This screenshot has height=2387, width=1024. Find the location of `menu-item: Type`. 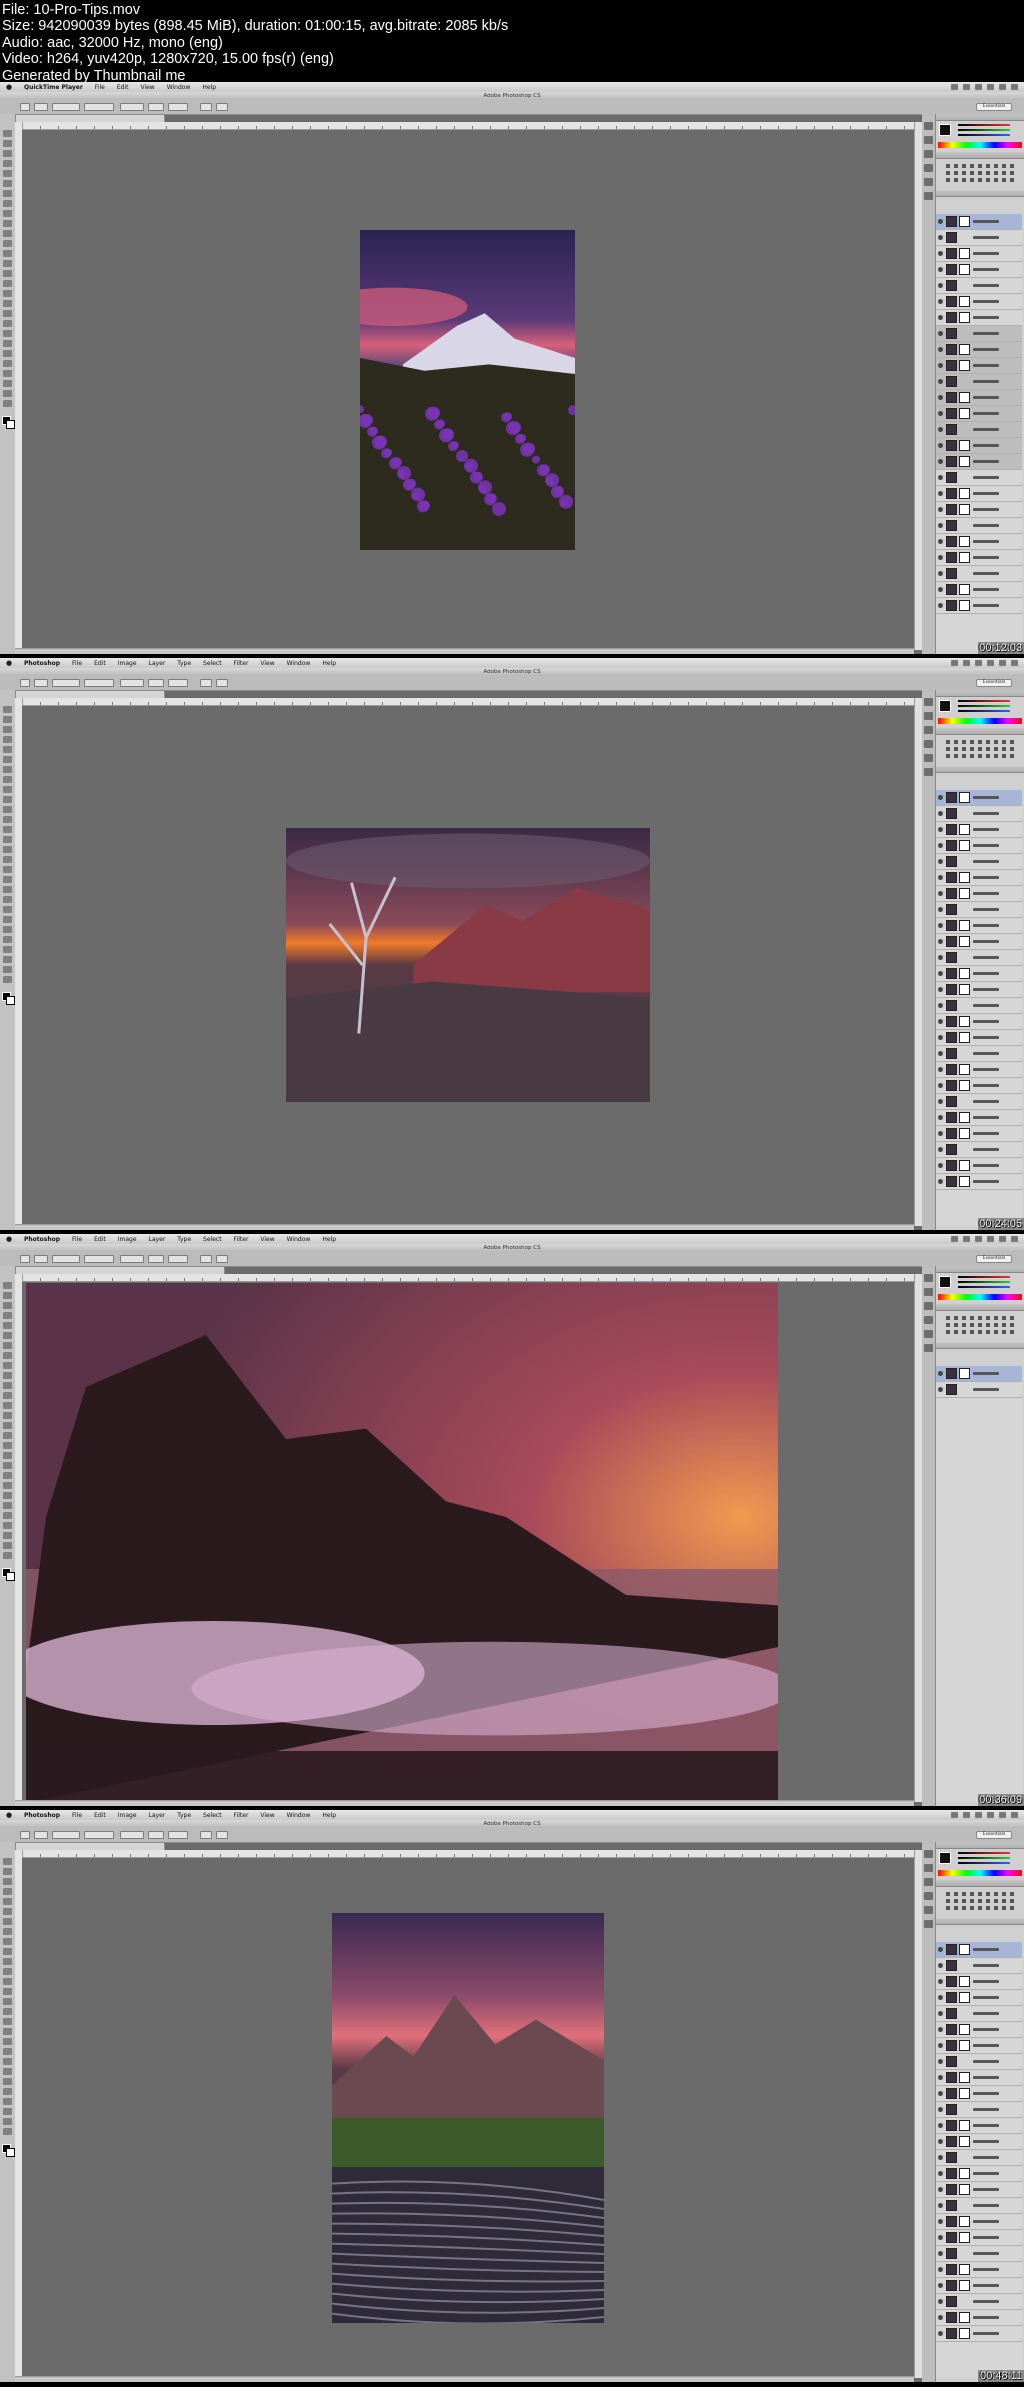

menu-item: Type is located at coordinates (184, 1239).